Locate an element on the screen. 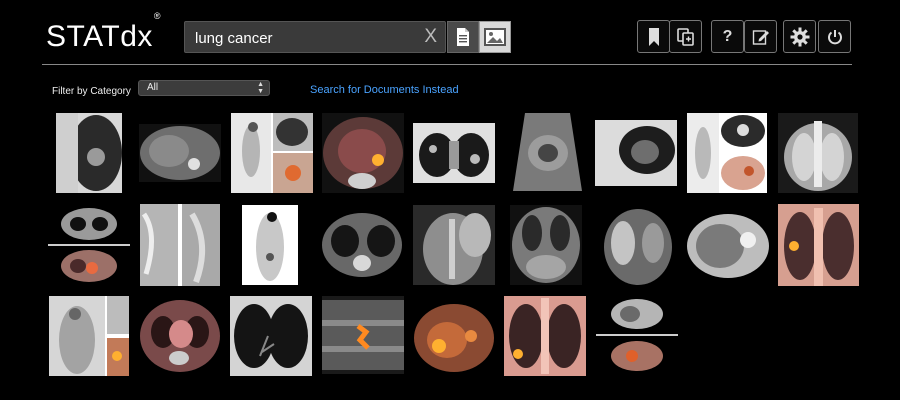 The width and height of the screenshot is (900, 400). app-logo: STATdx® is located at coordinates (103, 32).